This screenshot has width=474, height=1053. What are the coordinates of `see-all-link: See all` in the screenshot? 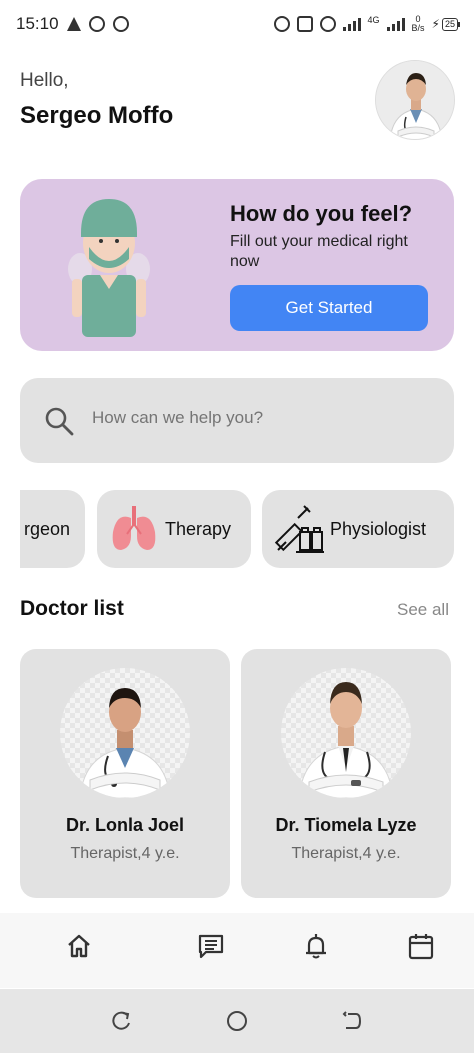 It's located at (423, 610).